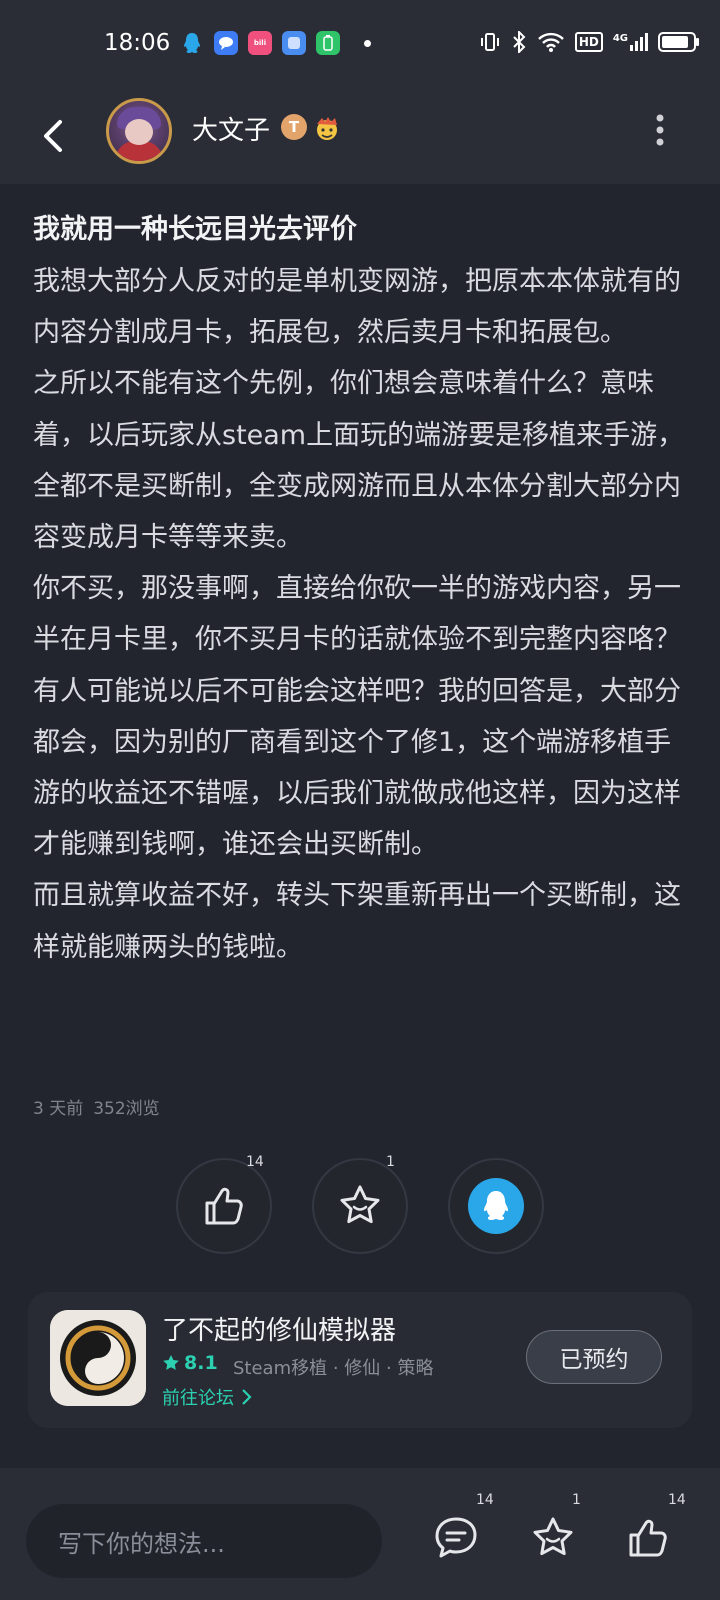 This screenshot has width=720, height=1600. Describe the element at coordinates (576, 1500) in the screenshot. I see `bottom-favorite-count: 1` at that location.